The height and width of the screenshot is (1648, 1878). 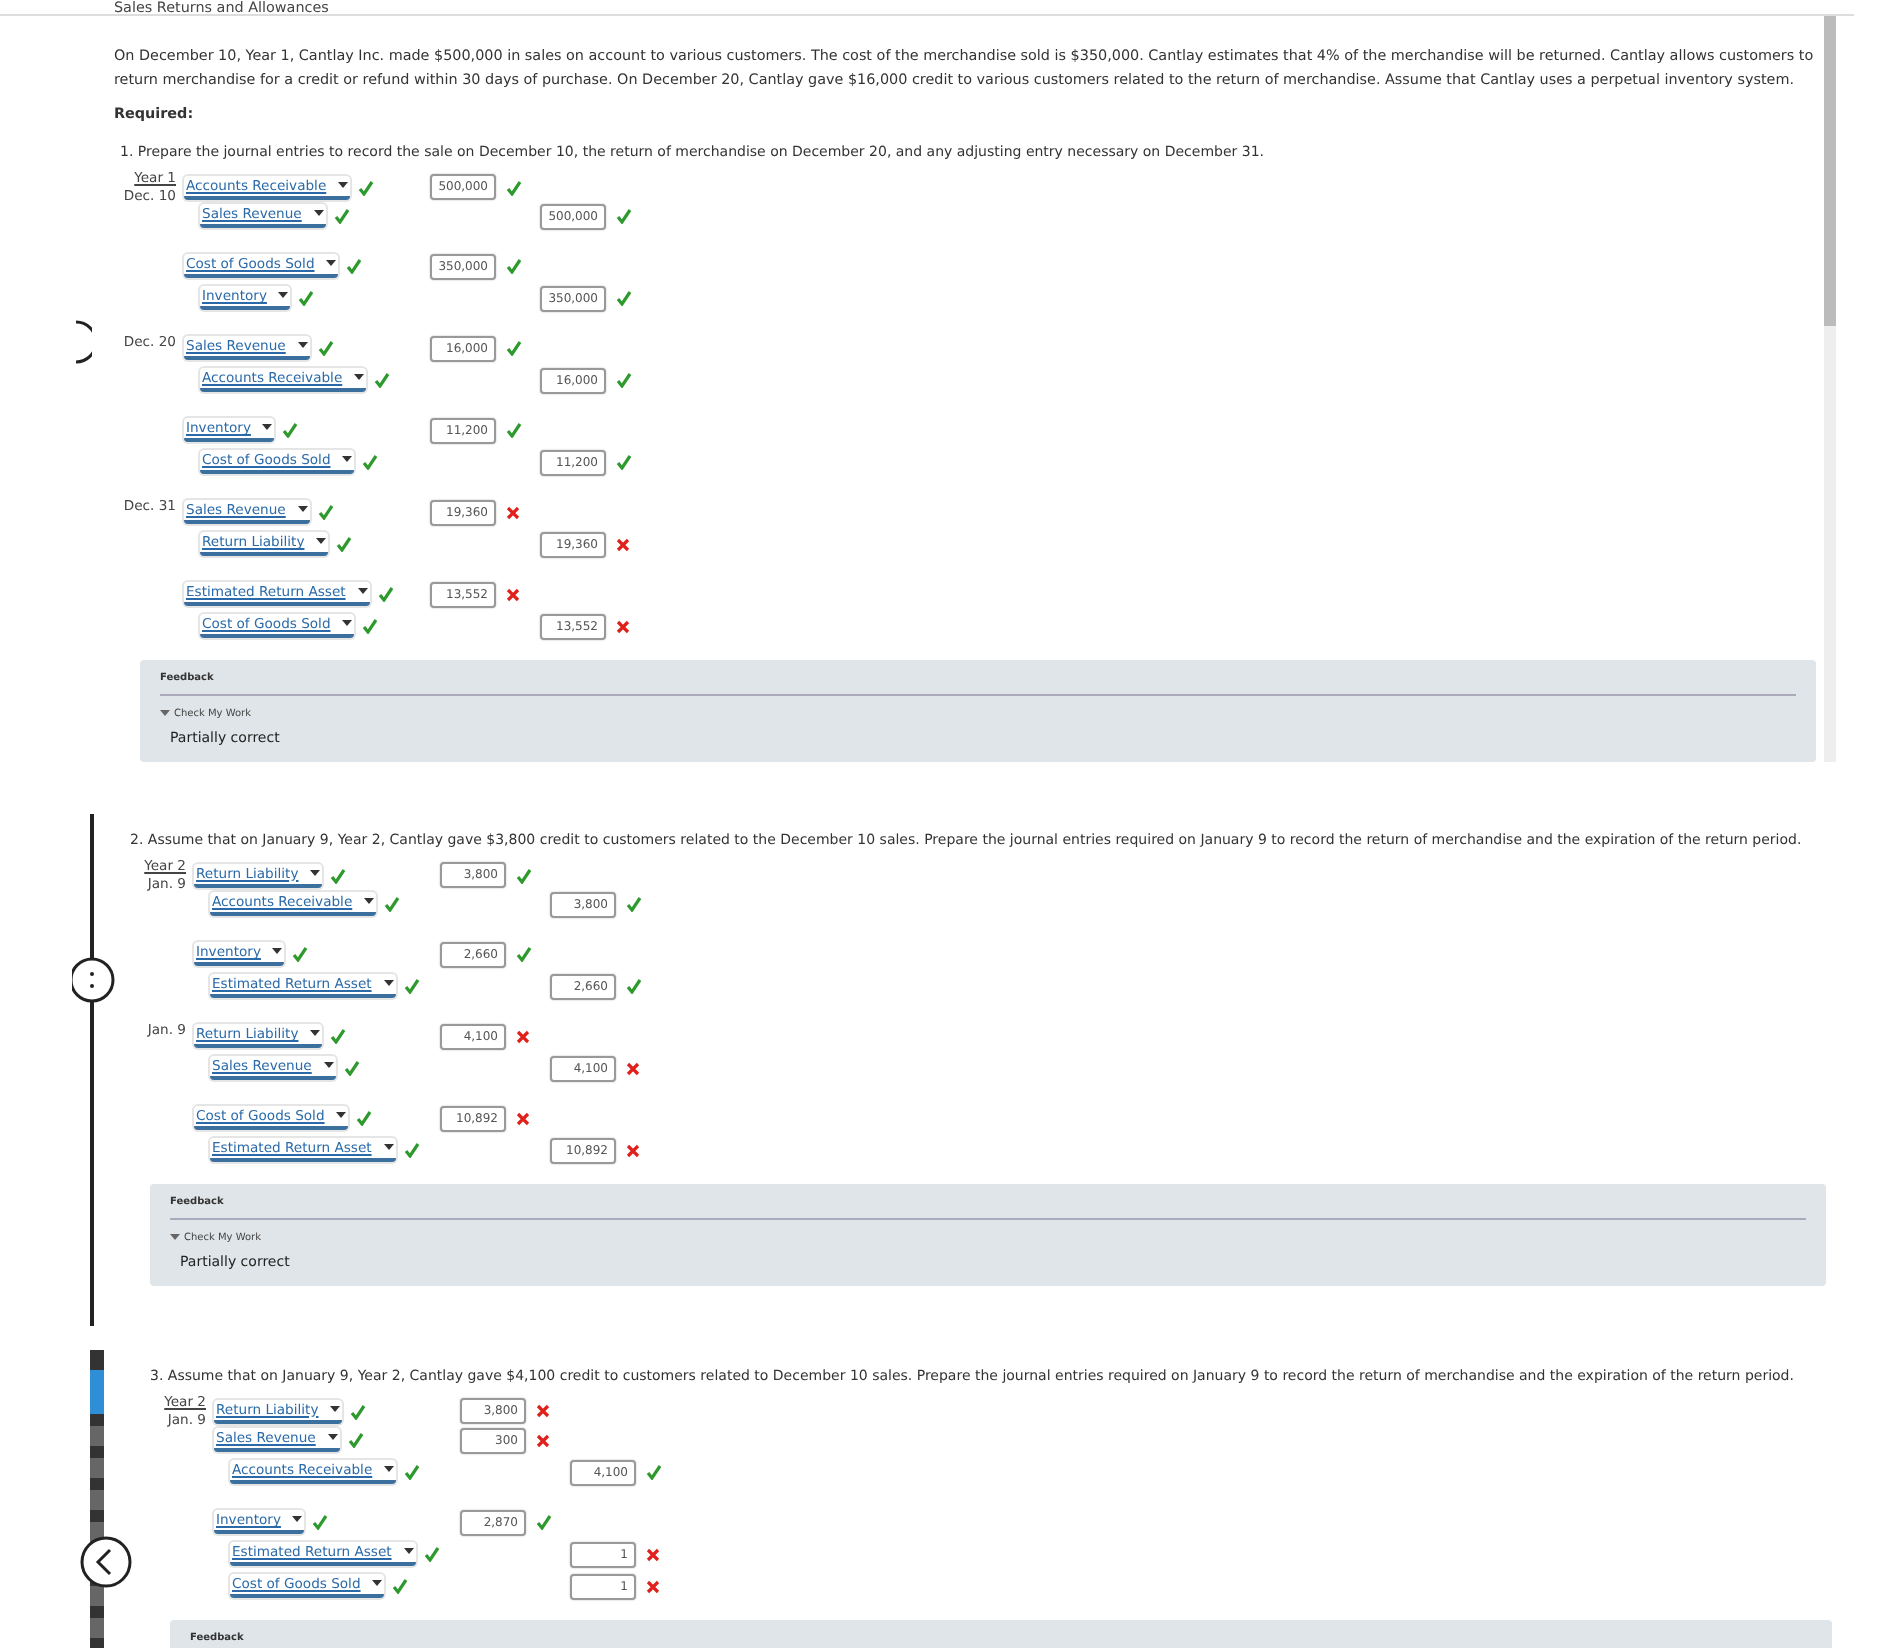 I want to click on drag-handle-icon, so click(x=94, y=980).